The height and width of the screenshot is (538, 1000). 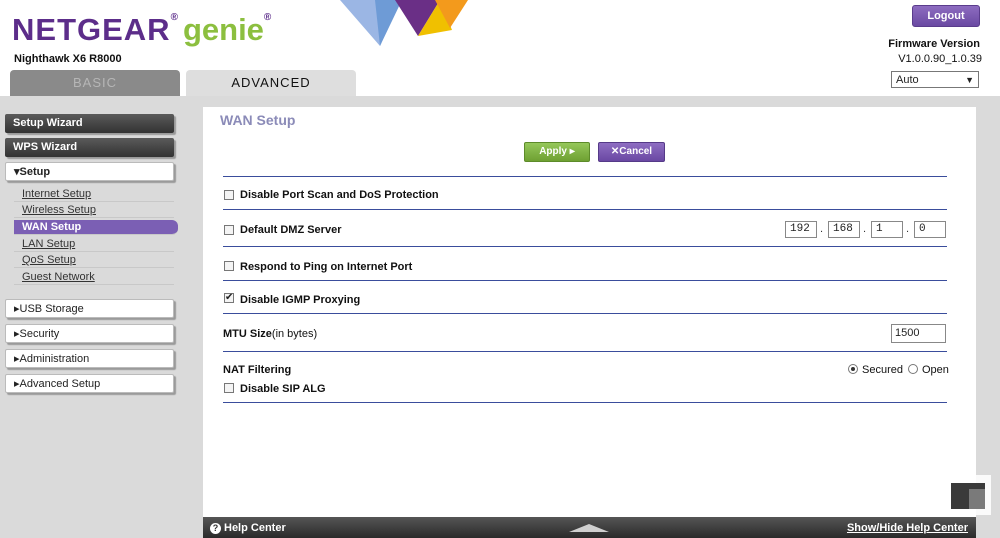 I want to click on checkmark-icon: ✔, so click(x=229, y=297).